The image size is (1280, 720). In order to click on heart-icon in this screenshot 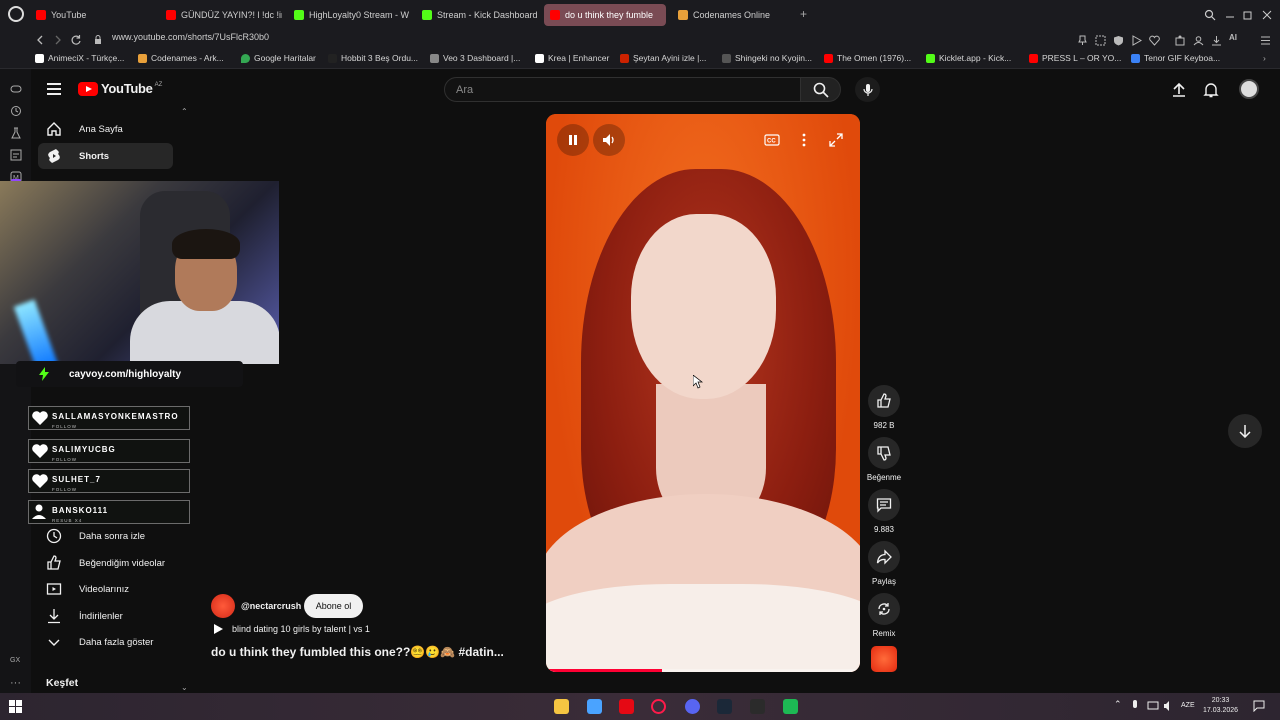, I will do `click(1154, 39)`.